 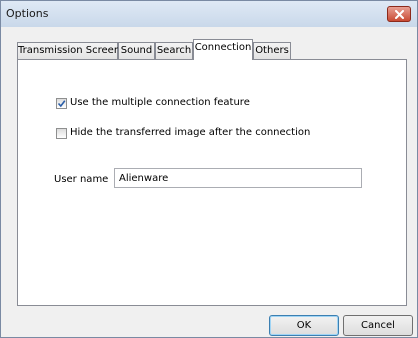 I want to click on multiple-connection-label: Use the multiple connection feature, so click(x=160, y=102).